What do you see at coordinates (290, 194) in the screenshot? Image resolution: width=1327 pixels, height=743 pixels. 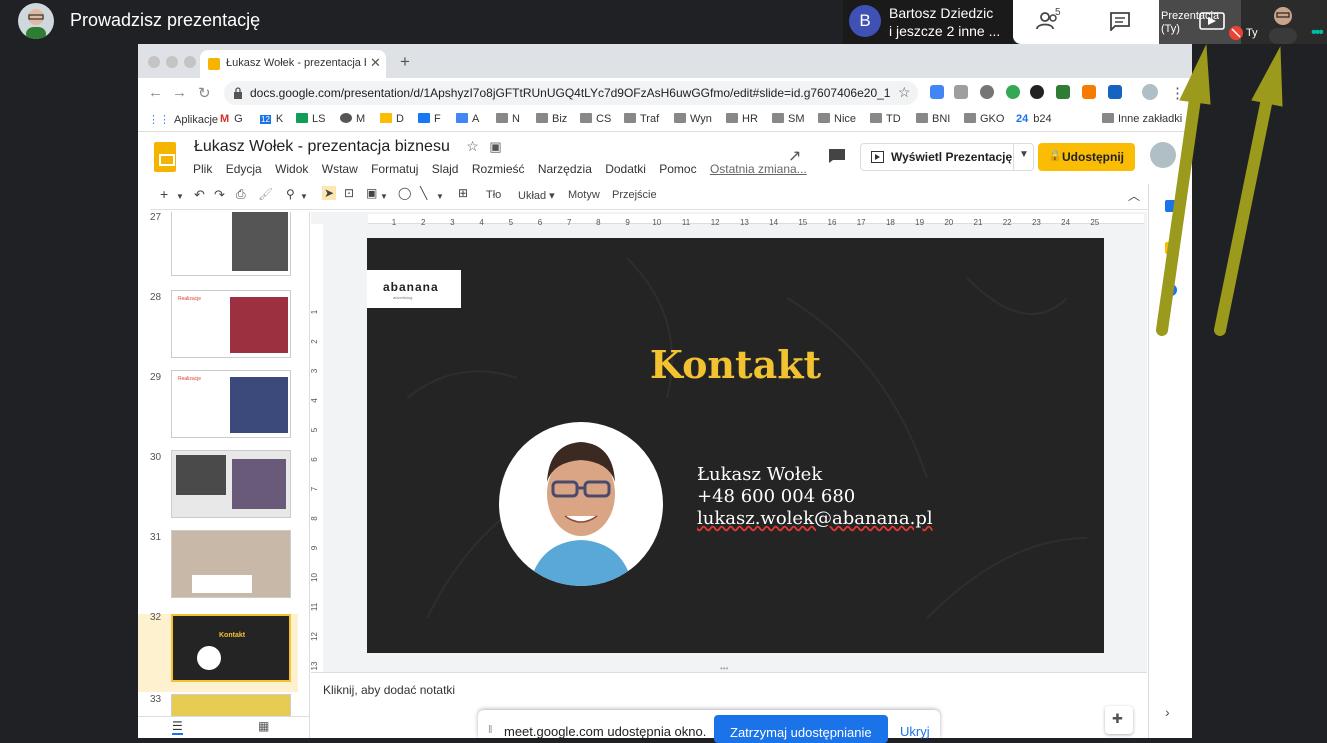 I see `zoom-icon: ⚲` at bounding box center [290, 194].